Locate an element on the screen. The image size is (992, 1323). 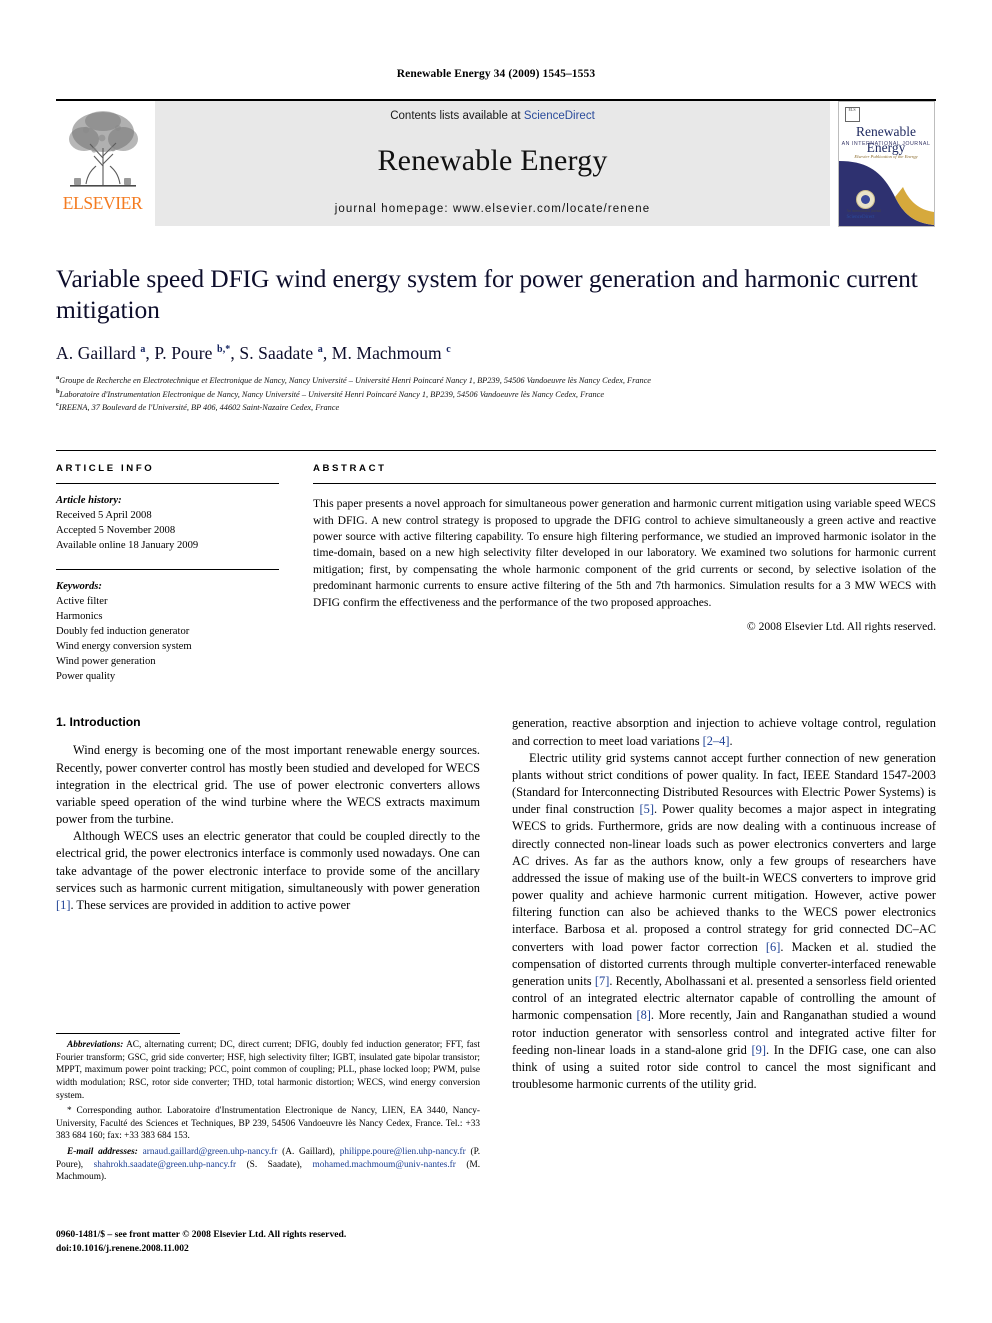
elsevier-tree-icon is located at coordinates (102, 150).